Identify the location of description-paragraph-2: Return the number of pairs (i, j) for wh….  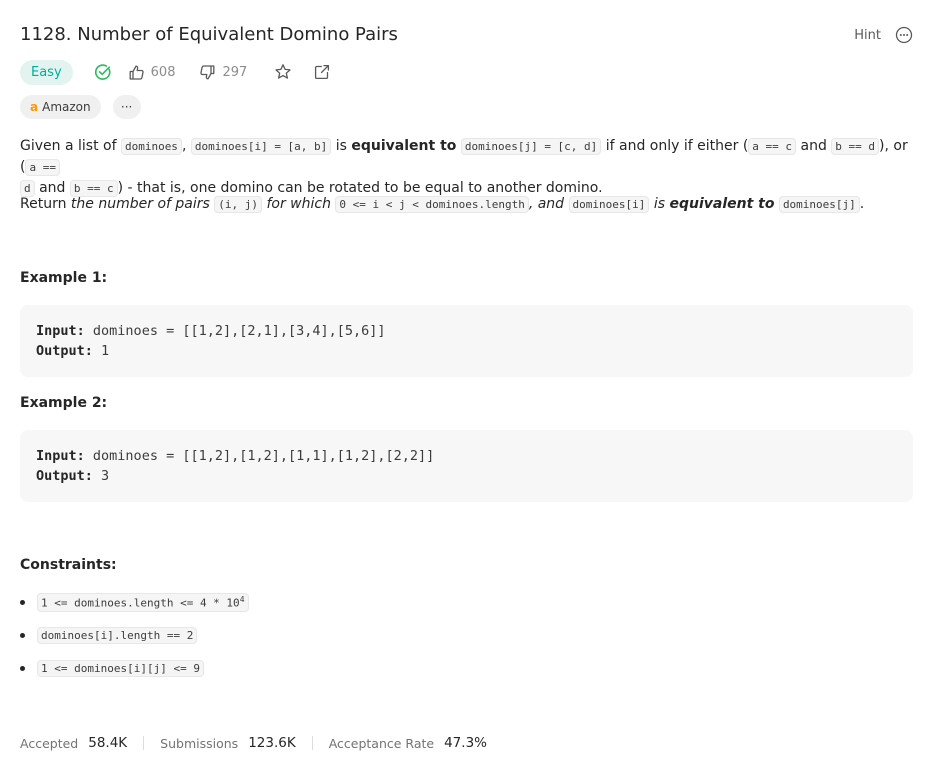
(466, 204).